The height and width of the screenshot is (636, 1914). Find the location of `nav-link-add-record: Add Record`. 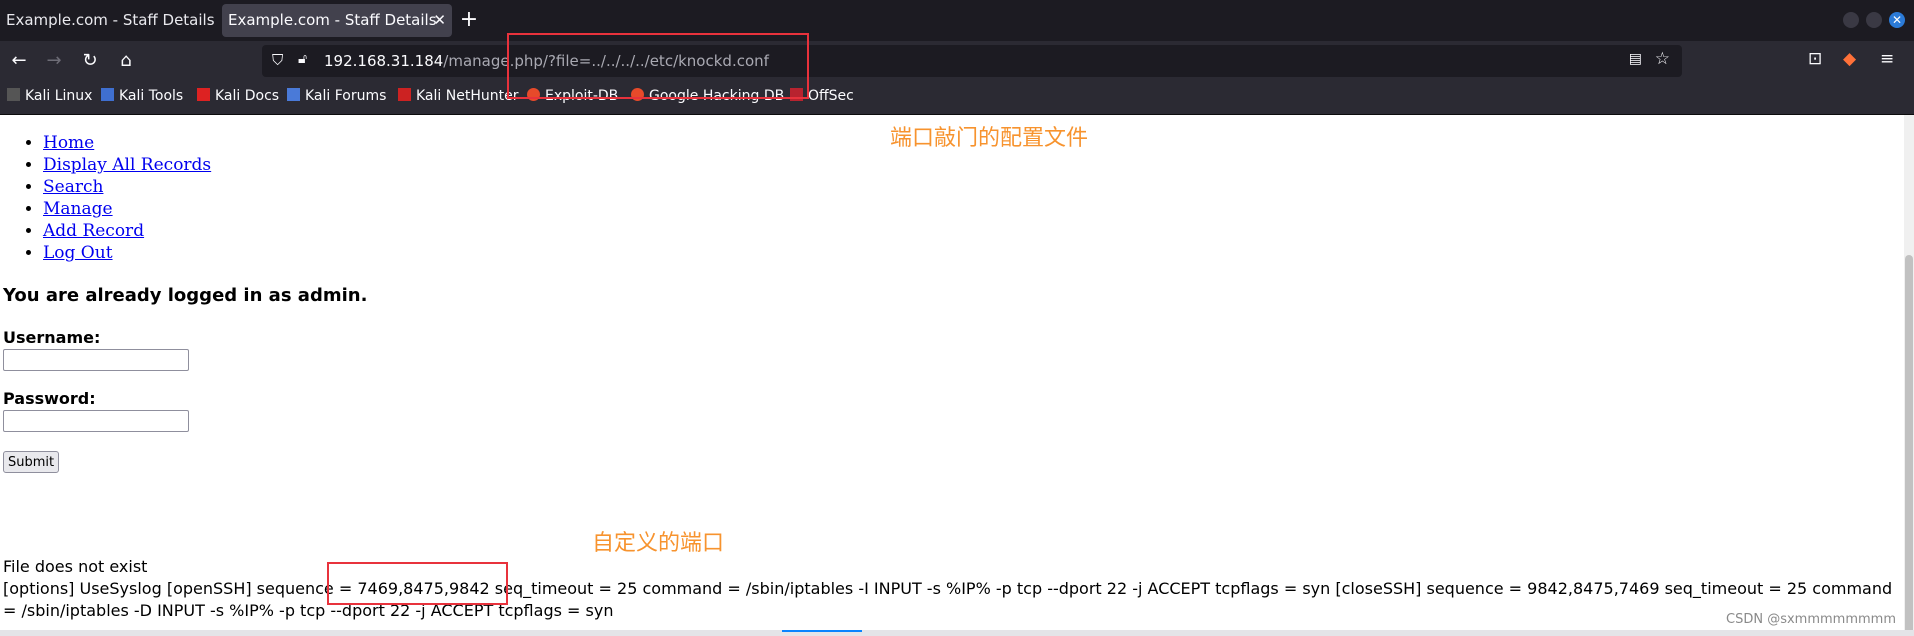

nav-link-add-record: Add Record is located at coordinates (93, 231).